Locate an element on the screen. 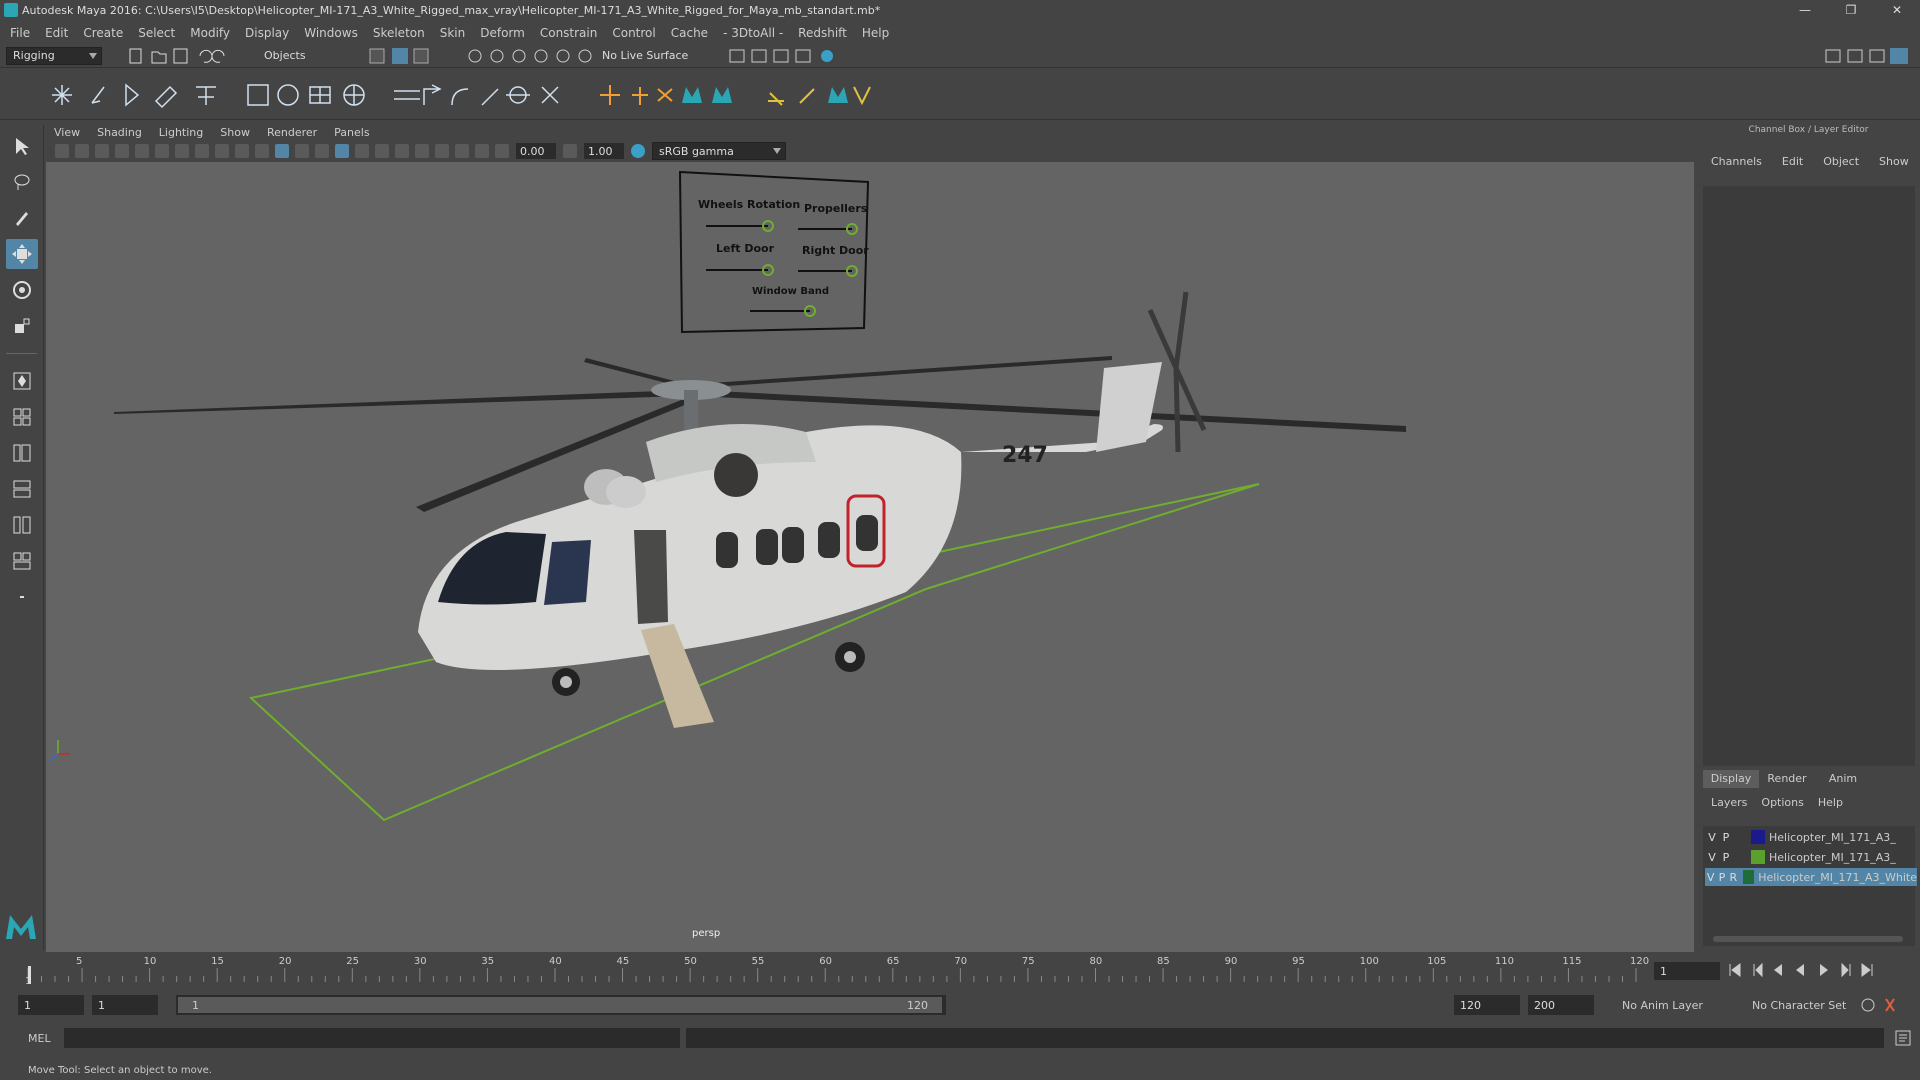  safe-action-icon is located at coordinates (222, 151).